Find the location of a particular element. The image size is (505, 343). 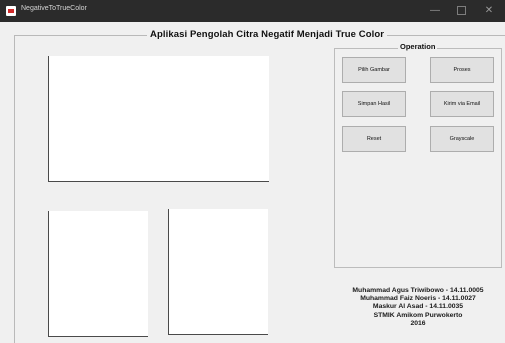

proses-button: Proses is located at coordinates (462, 70).